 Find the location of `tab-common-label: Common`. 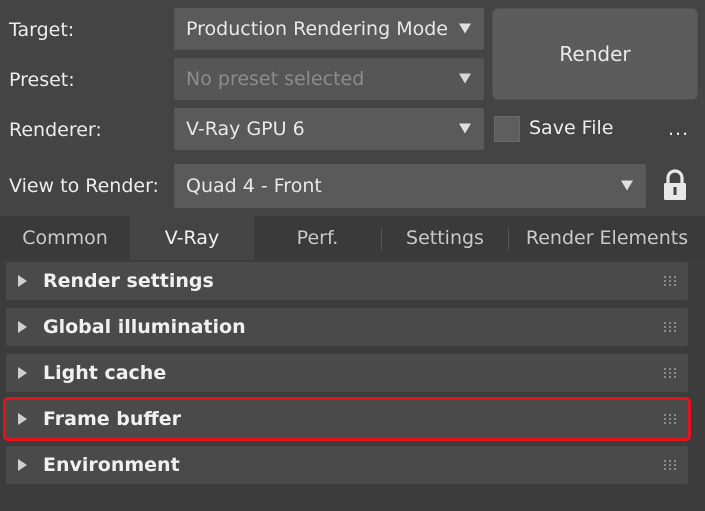

tab-common-label: Common is located at coordinates (65, 238).